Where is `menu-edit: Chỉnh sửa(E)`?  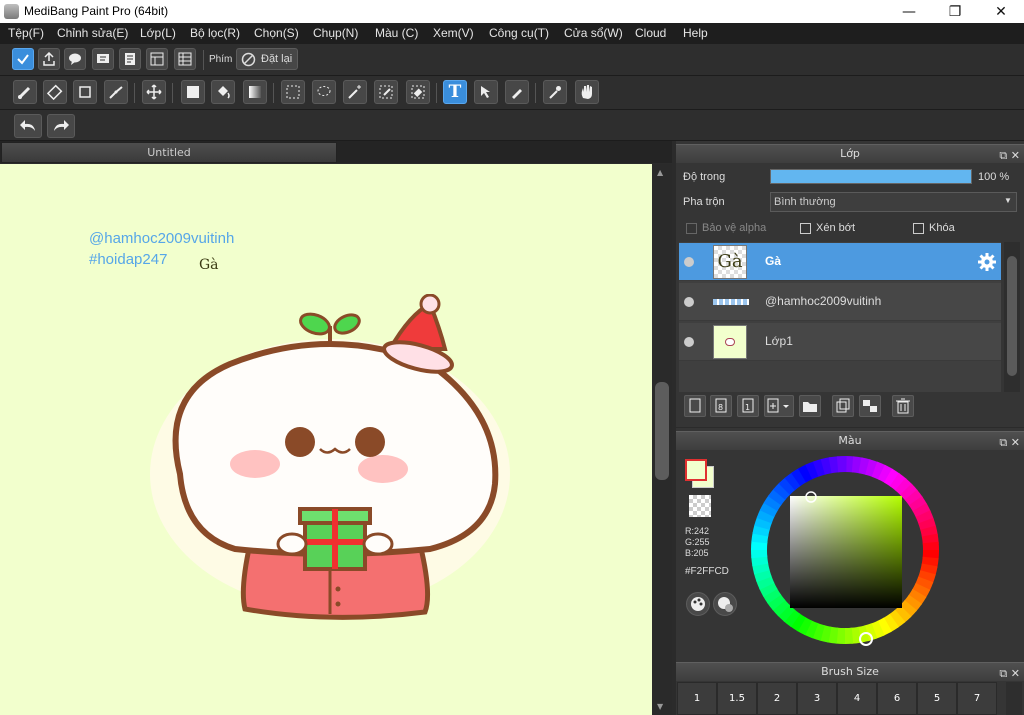 menu-edit: Chỉnh sửa(E) is located at coordinates (92, 33).